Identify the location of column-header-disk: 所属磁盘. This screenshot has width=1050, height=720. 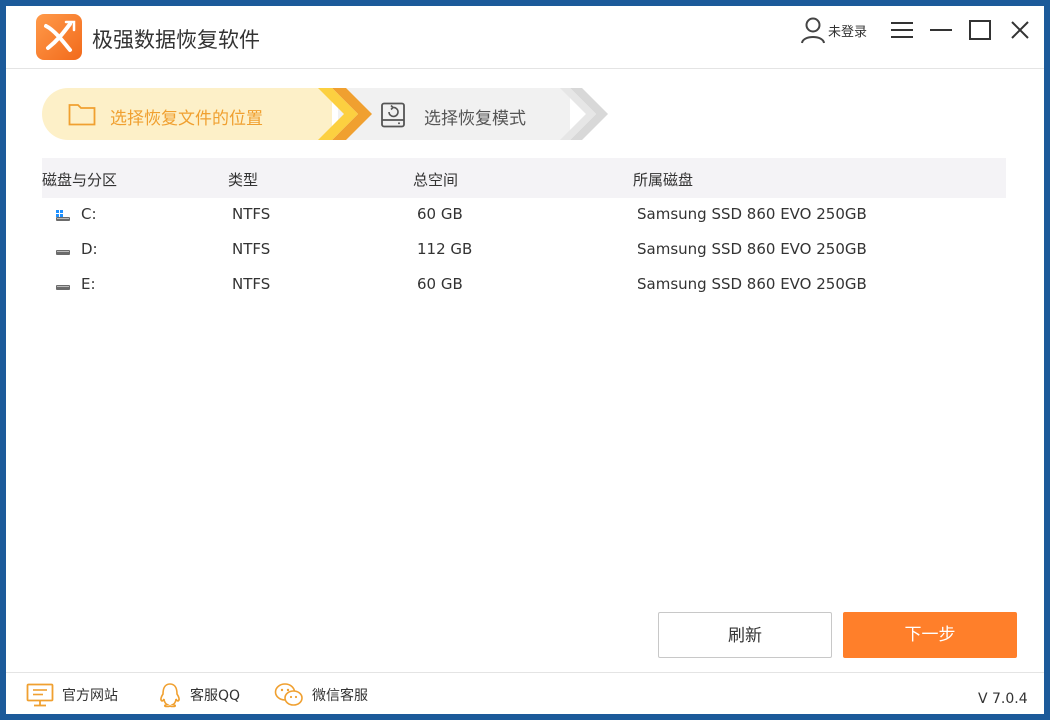
(663, 180).